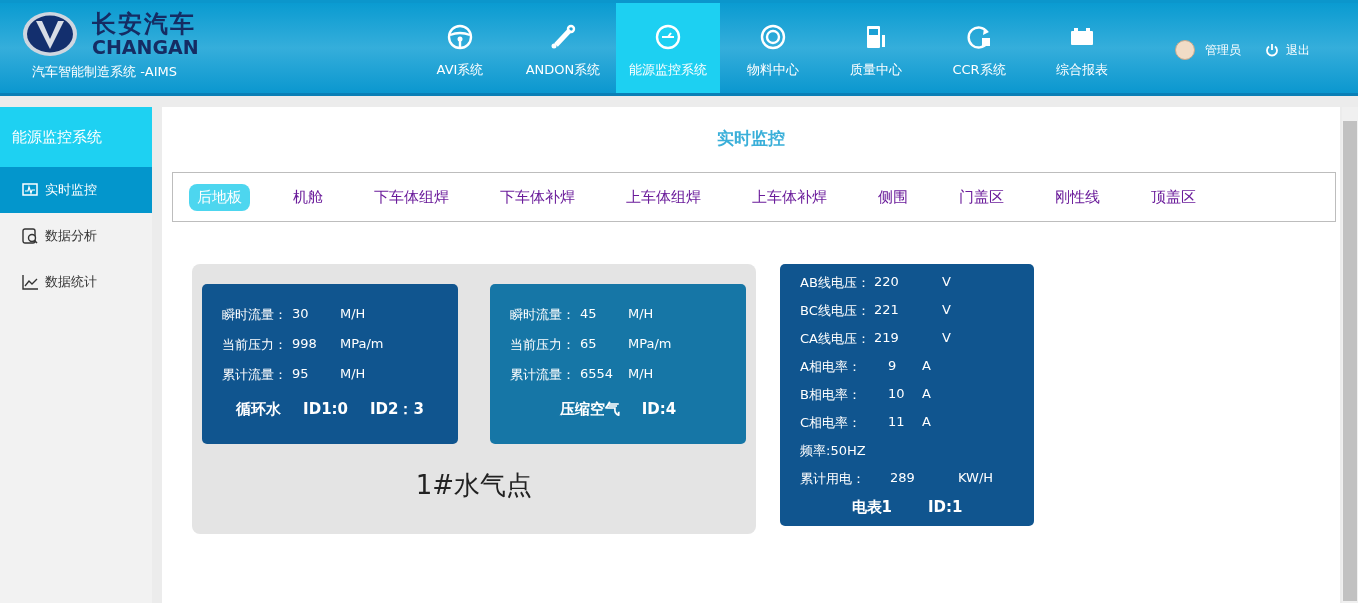 The height and width of the screenshot is (603, 1358). Describe the element at coordinates (1272, 50) in the screenshot. I see `power-icon` at that location.